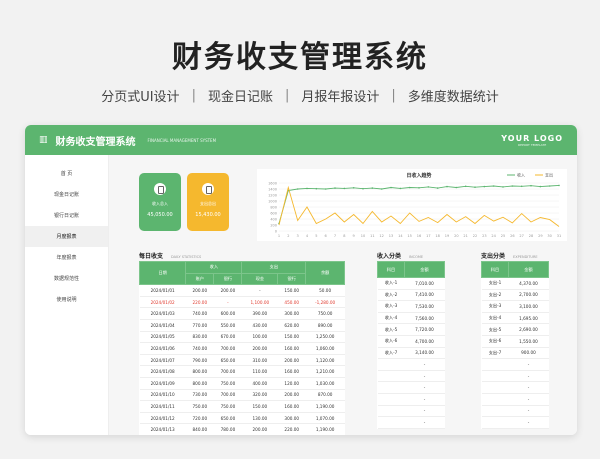  I want to click on table-cell: 1,100.00, so click(259, 302).